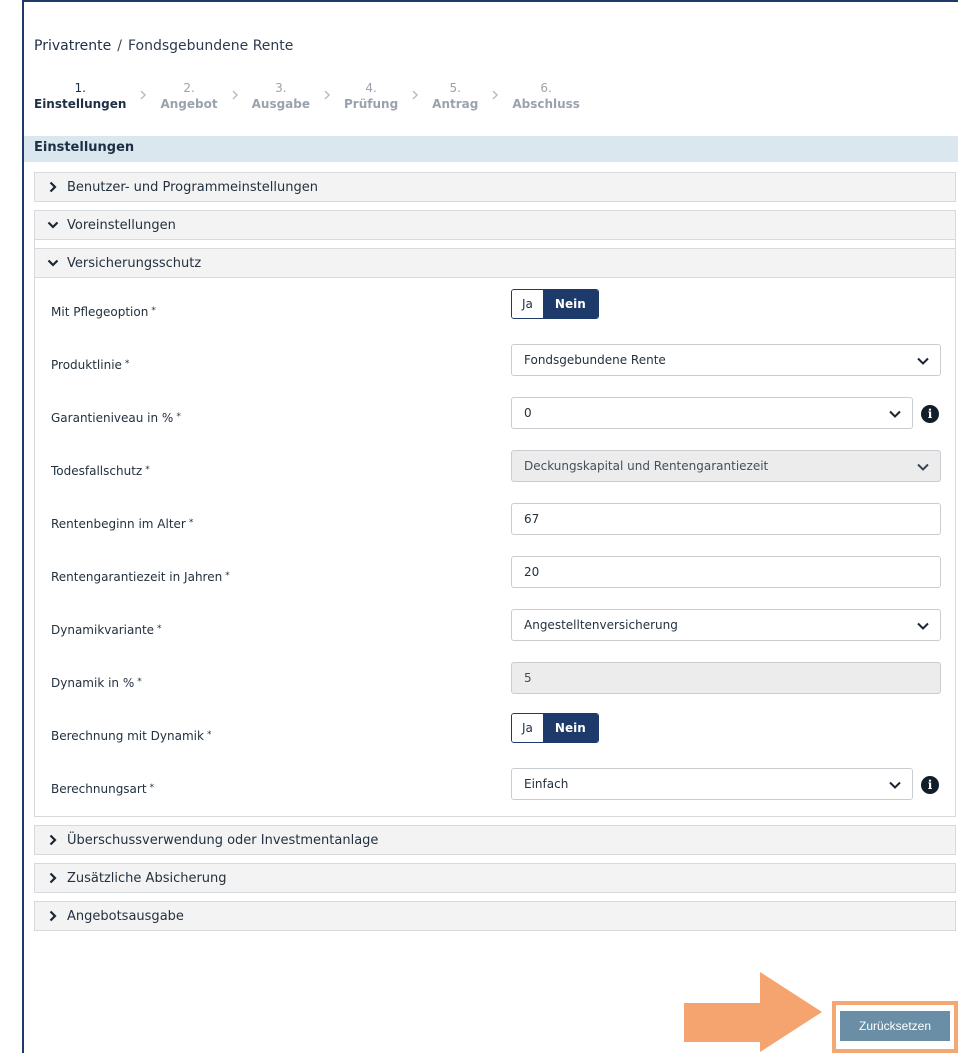 This screenshot has height=1053, width=958. What do you see at coordinates (140, 577) in the screenshot?
I see `field-label: Rentengarantiezeit in Jahren *` at bounding box center [140, 577].